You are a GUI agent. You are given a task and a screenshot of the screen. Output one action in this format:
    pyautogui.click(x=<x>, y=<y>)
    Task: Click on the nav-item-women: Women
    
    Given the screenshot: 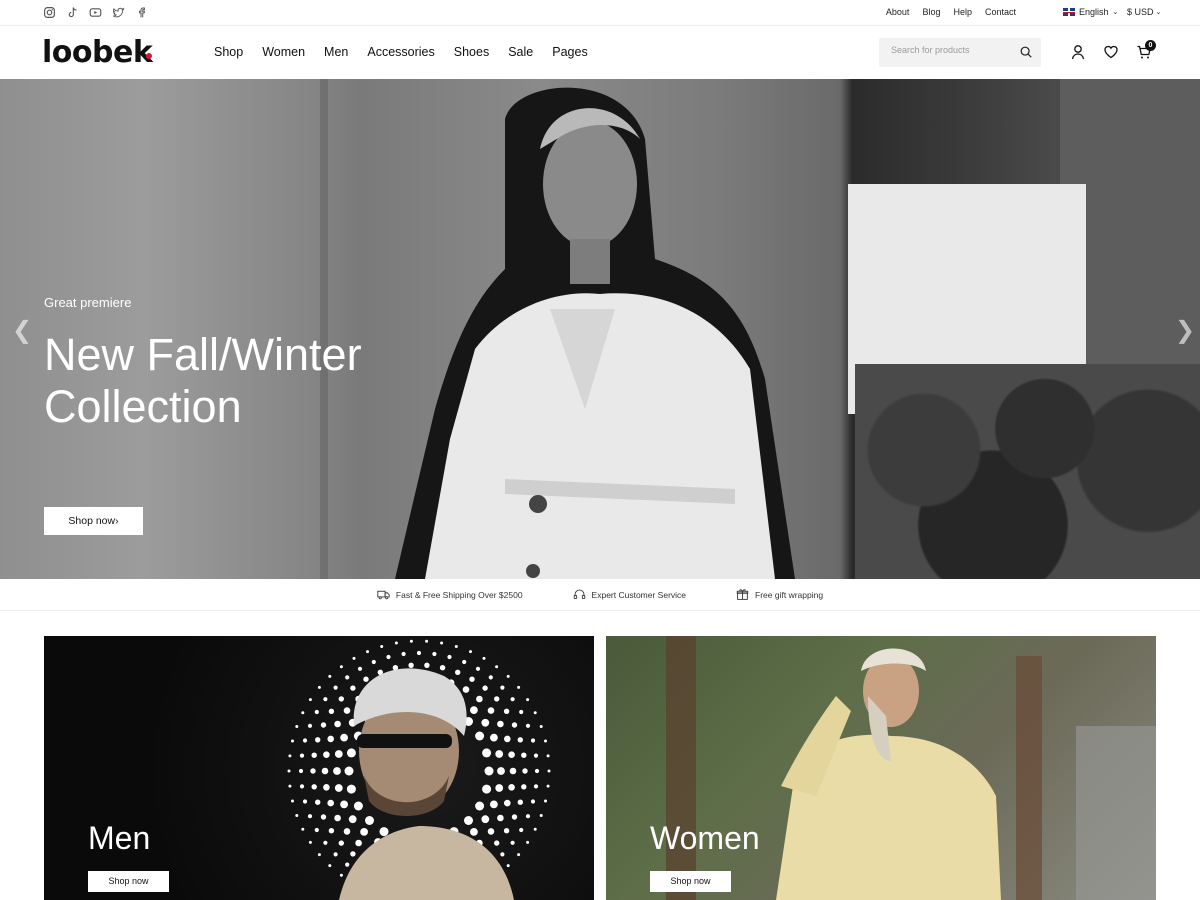 What is the action you would take?
    pyautogui.click(x=283, y=52)
    